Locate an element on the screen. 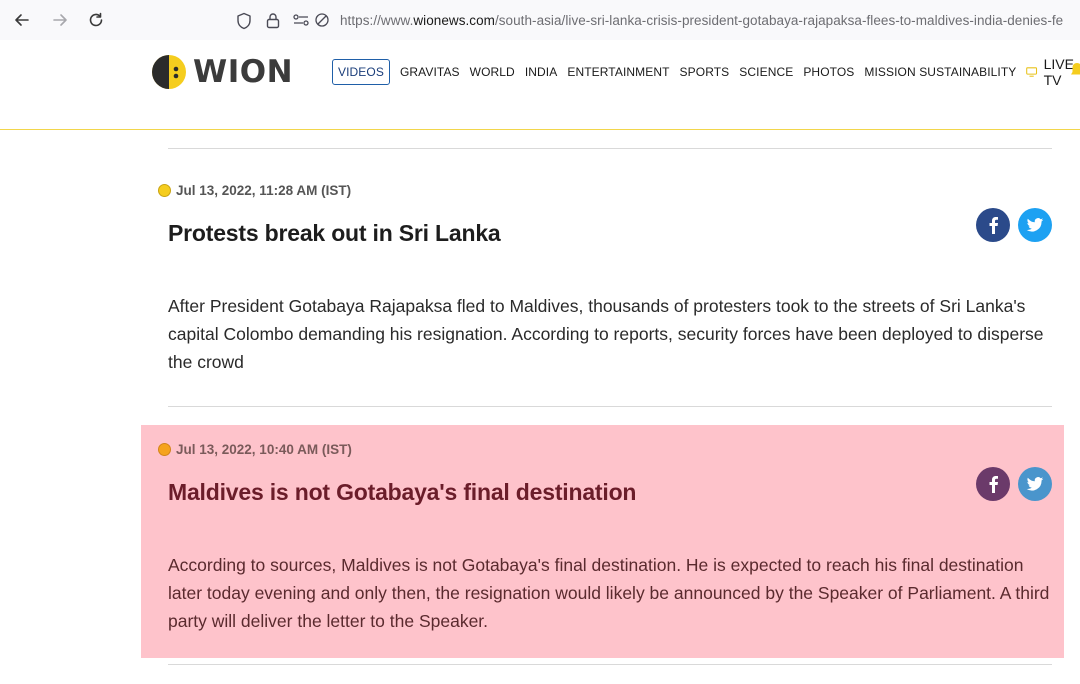 This screenshot has height=684, width=1080. nav-videos: VIDEOS is located at coordinates (361, 72).